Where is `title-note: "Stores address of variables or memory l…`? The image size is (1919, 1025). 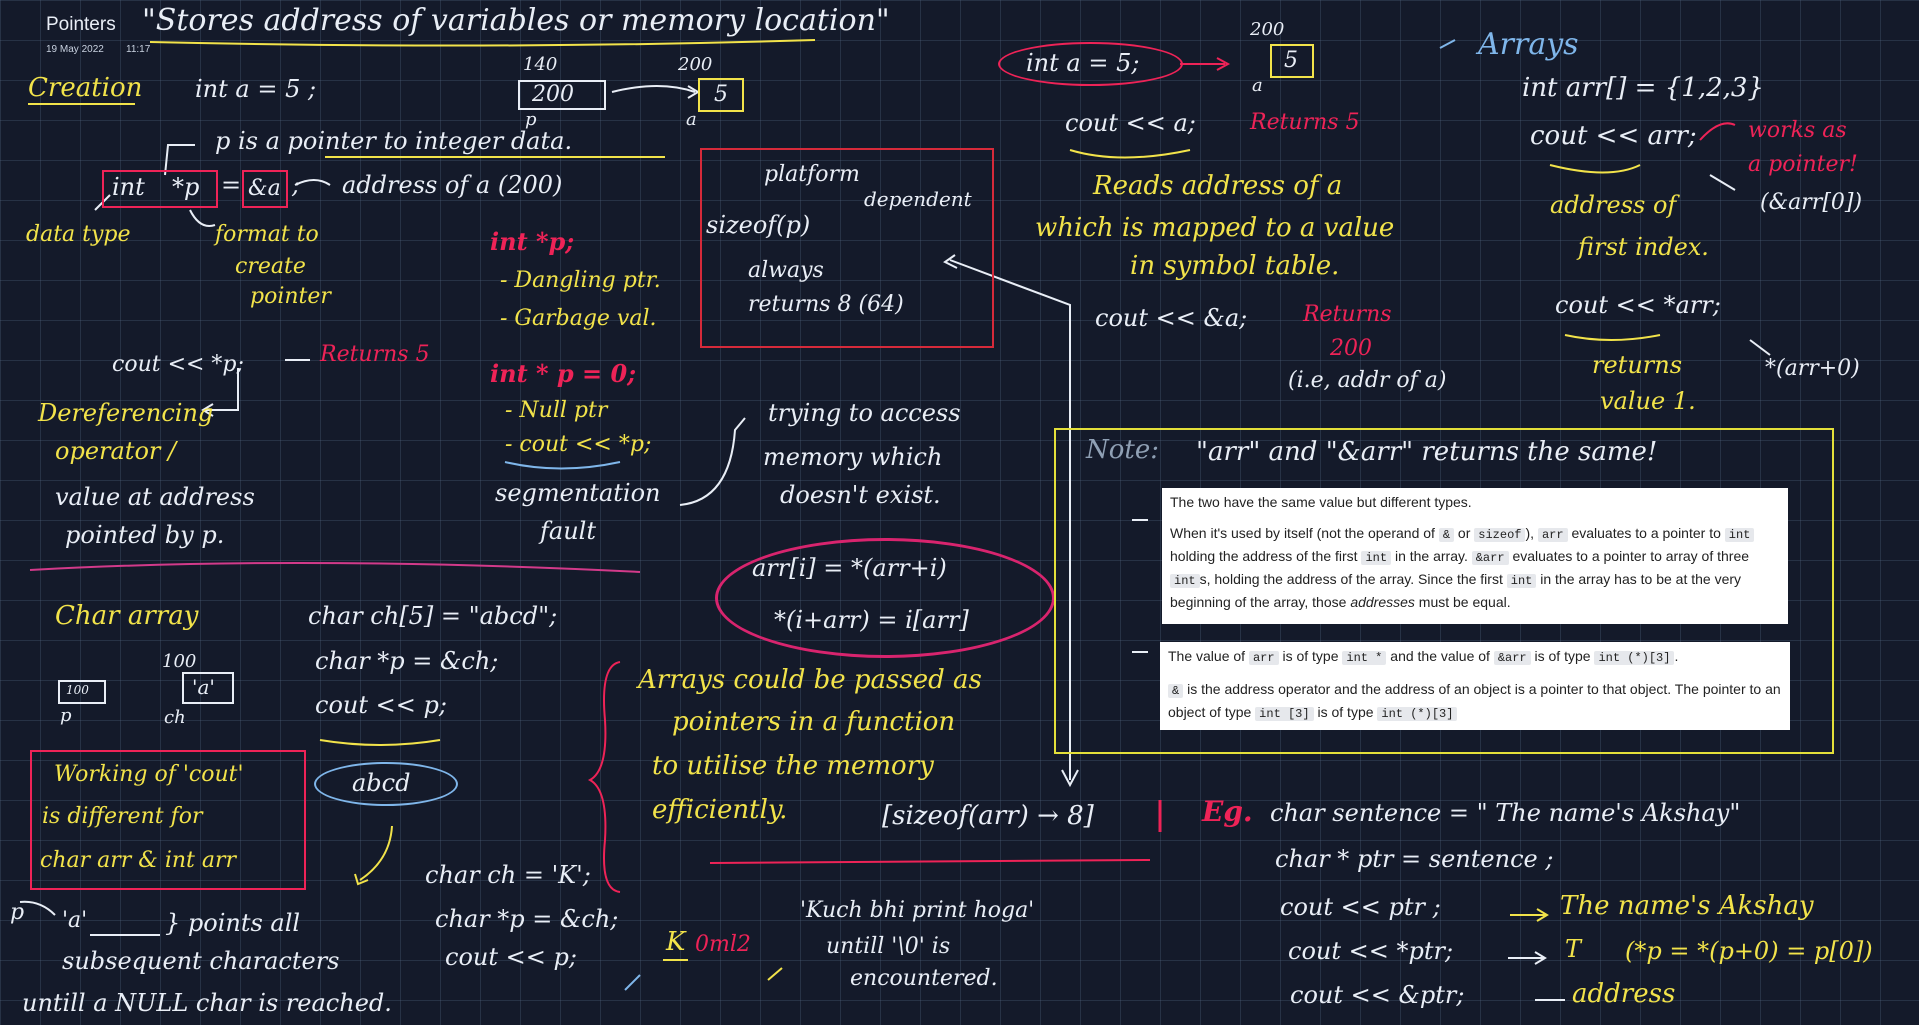 title-note: "Stores address of variables or memory l… is located at coordinates (516, 20).